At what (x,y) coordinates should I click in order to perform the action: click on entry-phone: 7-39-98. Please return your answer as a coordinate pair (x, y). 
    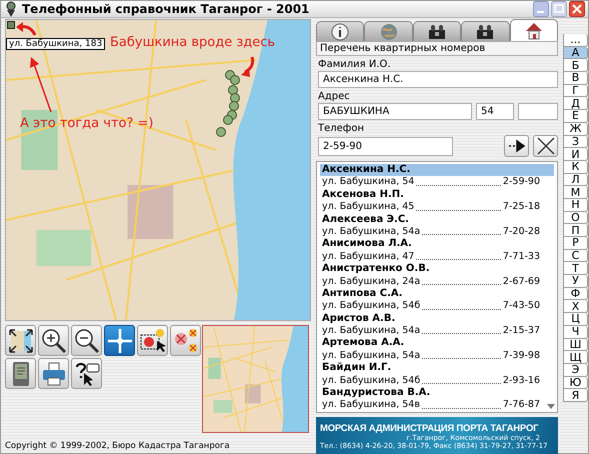
    Looking at the image, I should click on (521, 356).